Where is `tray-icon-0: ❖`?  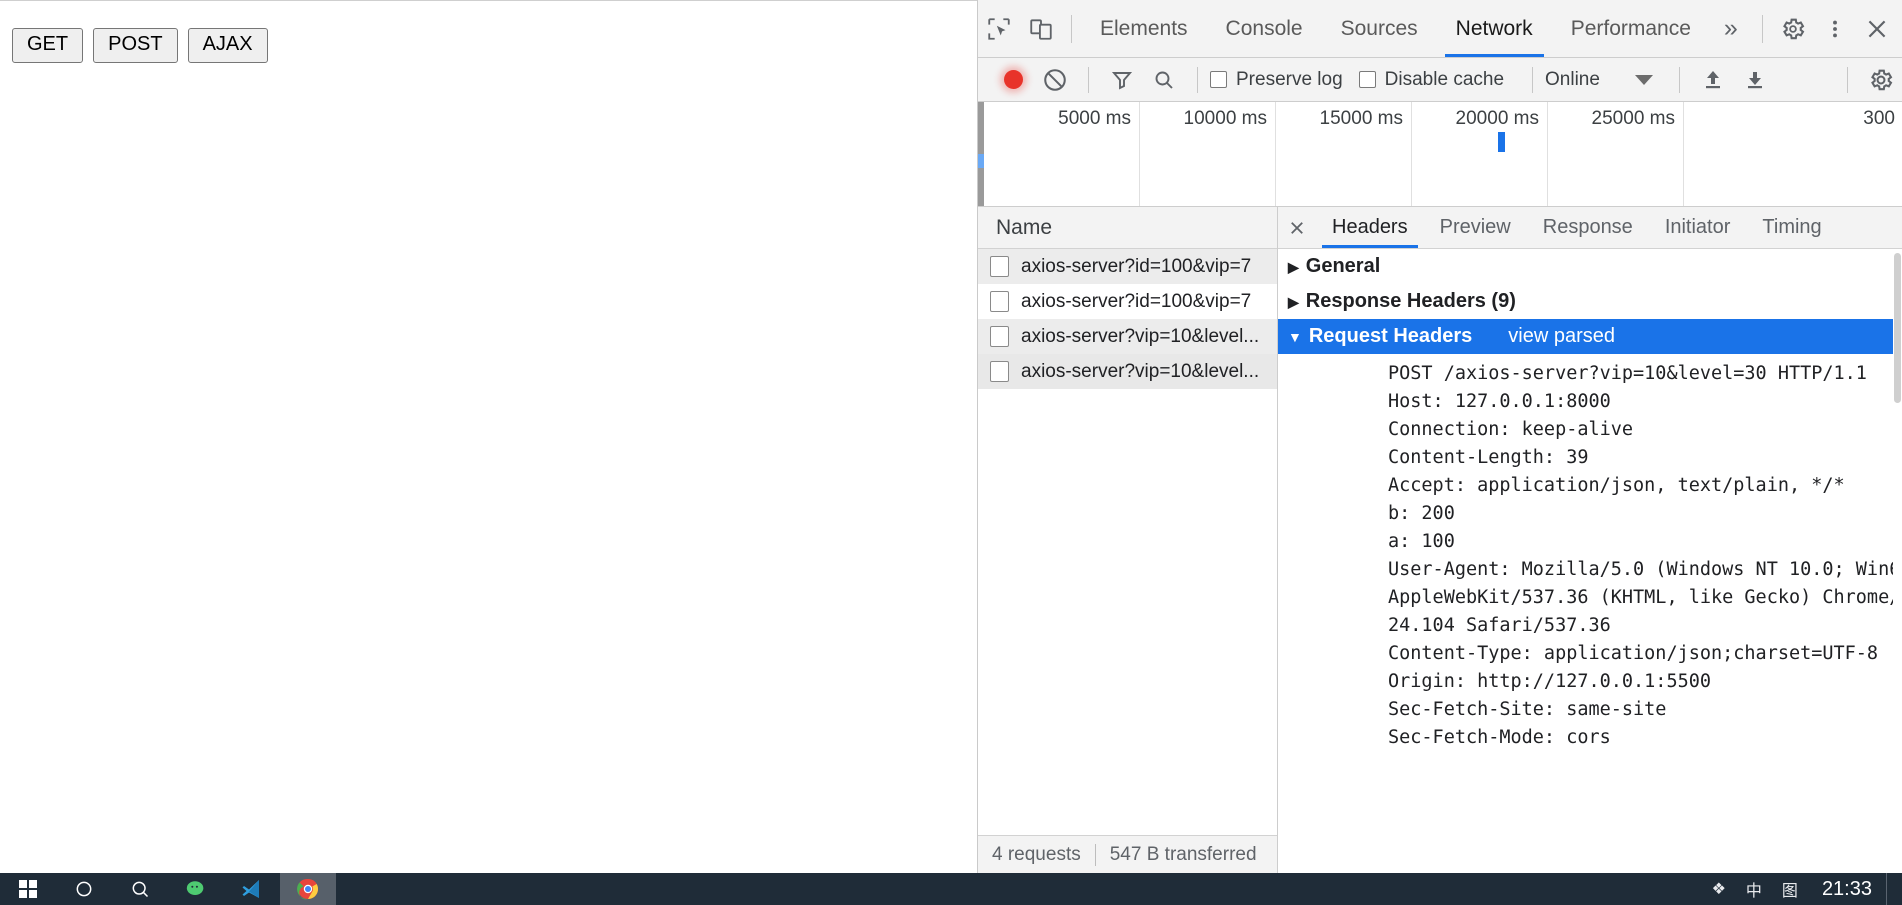
tray-icon-0: ❖ is located at coordinates (1719, 889).